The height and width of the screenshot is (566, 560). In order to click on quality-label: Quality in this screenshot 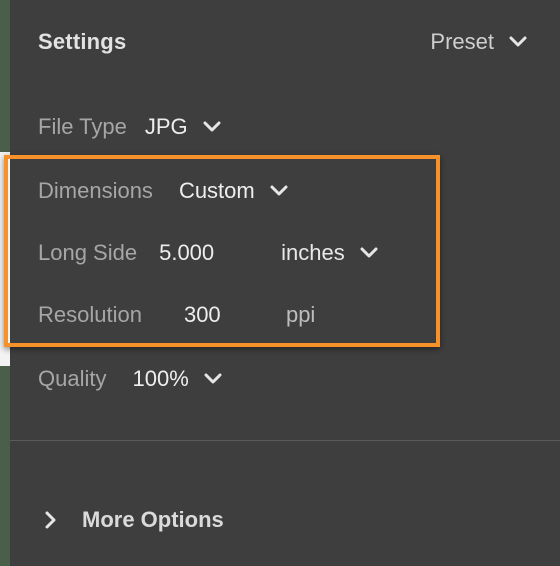, I will do `click(72, 378)`.